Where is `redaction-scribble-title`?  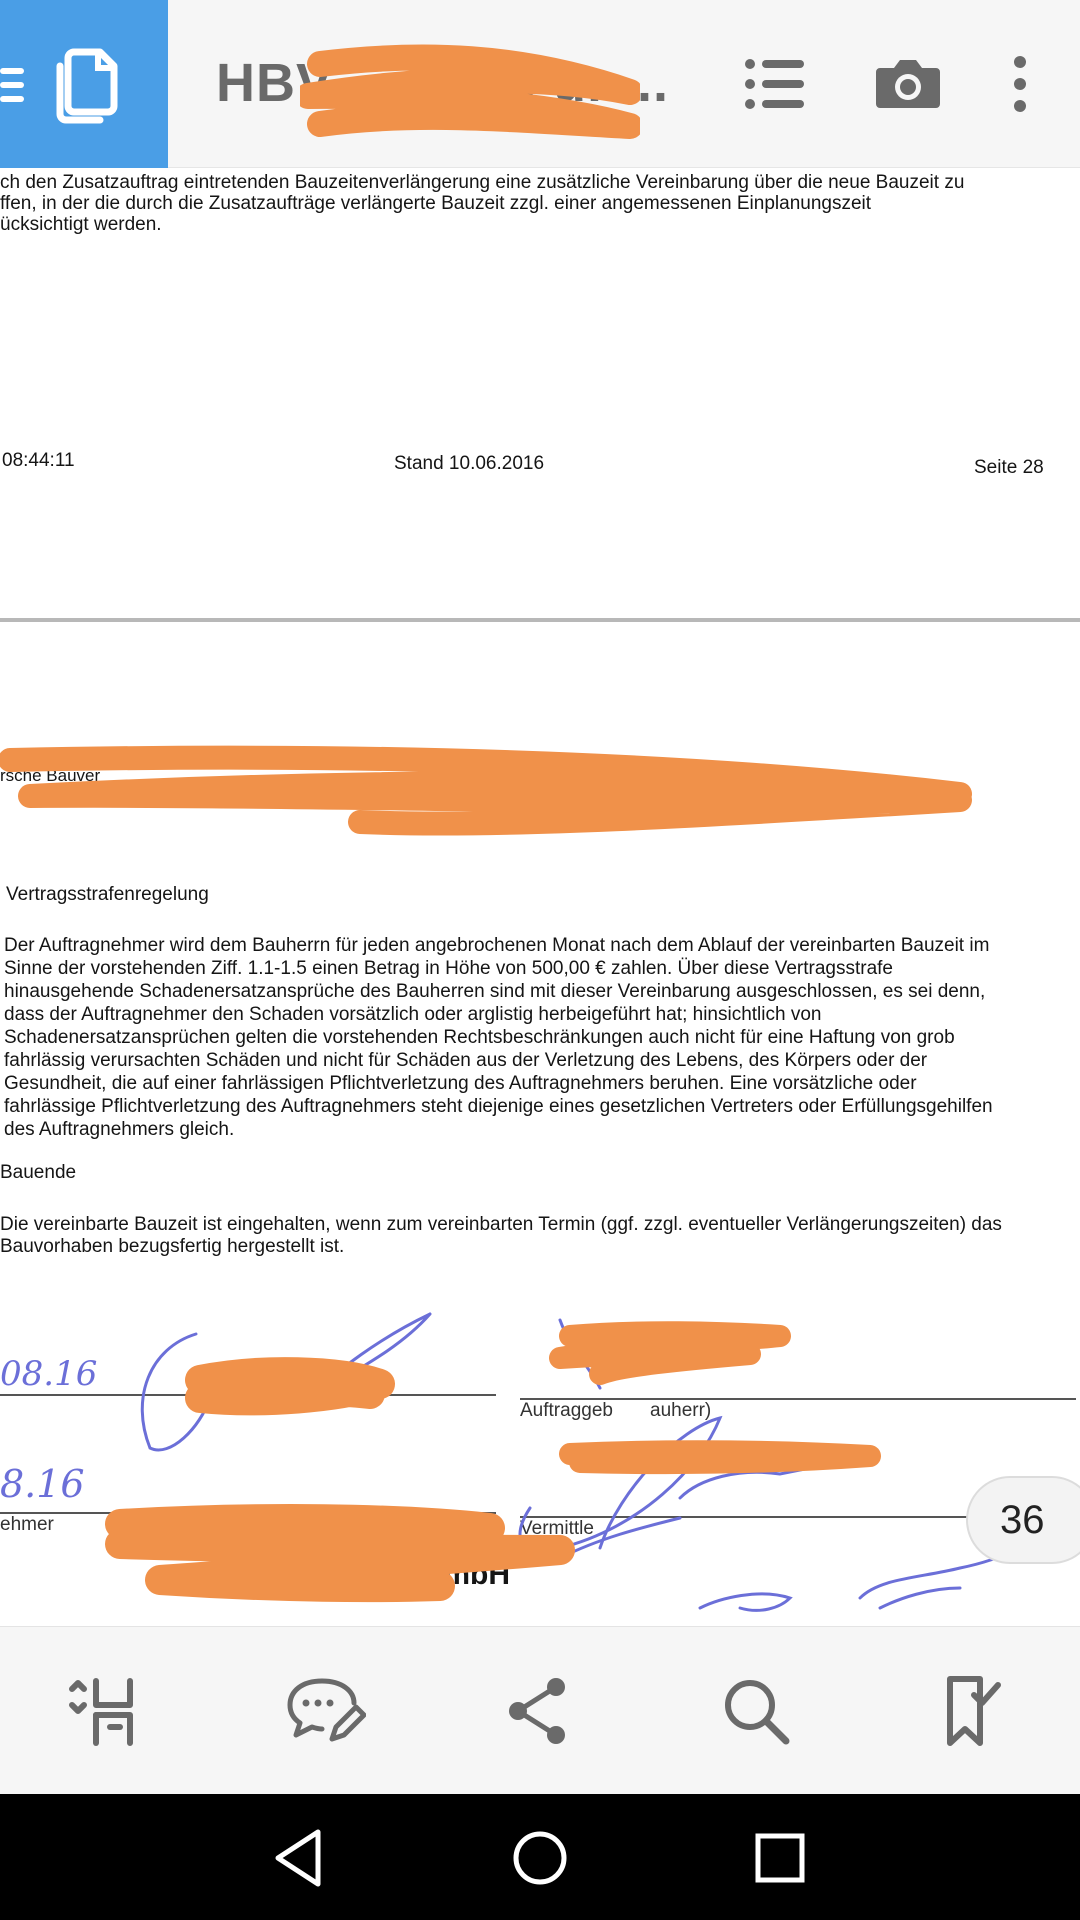 redaction-scribble-title is located at coordinates (470, 91).